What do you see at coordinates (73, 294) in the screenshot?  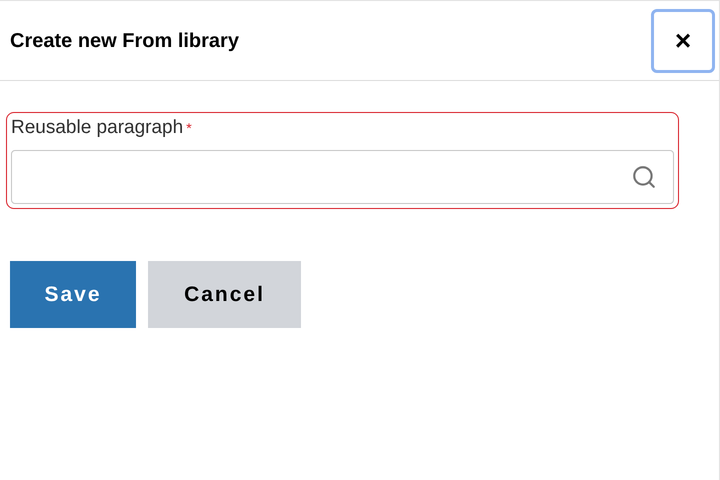 I see `save-button: Save` at bounding box center [73, 294].